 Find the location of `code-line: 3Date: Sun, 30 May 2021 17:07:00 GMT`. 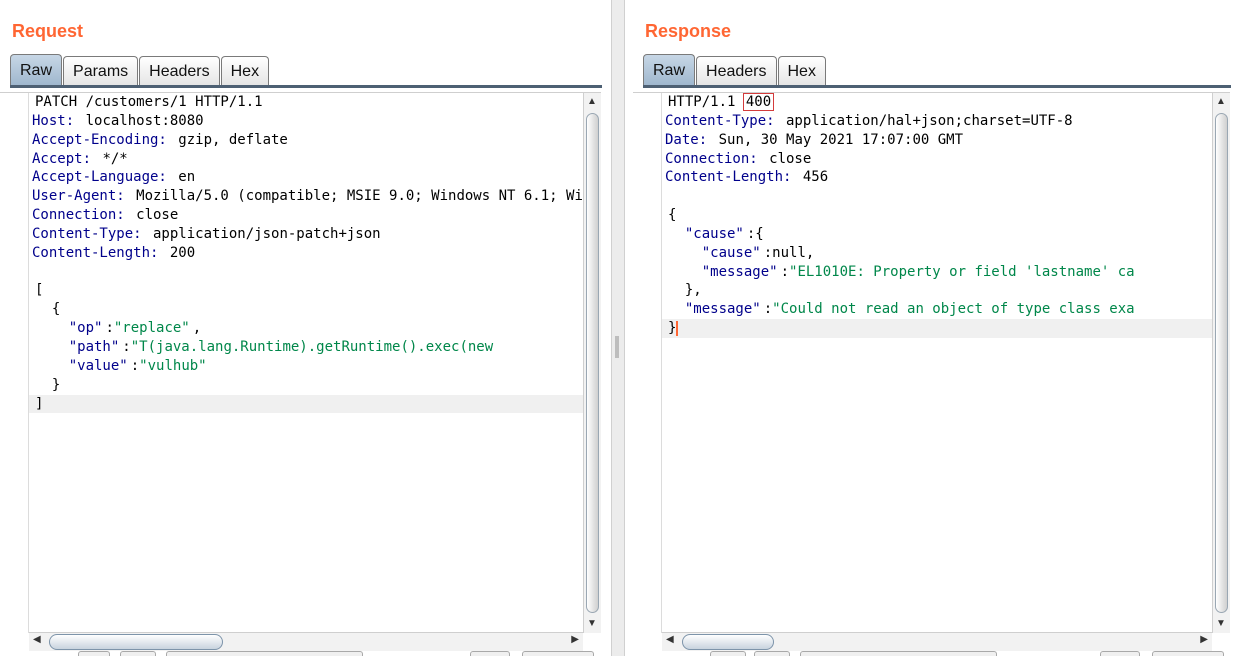

code-line: 3Date: Sun, 30 May 2021 17:07:00 GMT is located at coordinates (937, 140).